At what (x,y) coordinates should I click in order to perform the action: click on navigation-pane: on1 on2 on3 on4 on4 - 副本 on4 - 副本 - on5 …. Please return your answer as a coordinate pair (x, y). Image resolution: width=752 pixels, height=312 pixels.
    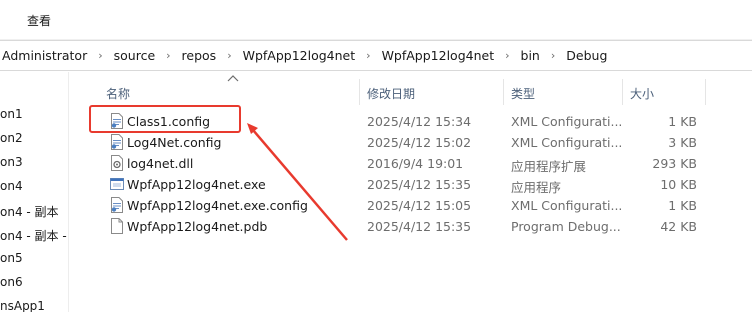
    Looking at the image, I should click on (34, 192).